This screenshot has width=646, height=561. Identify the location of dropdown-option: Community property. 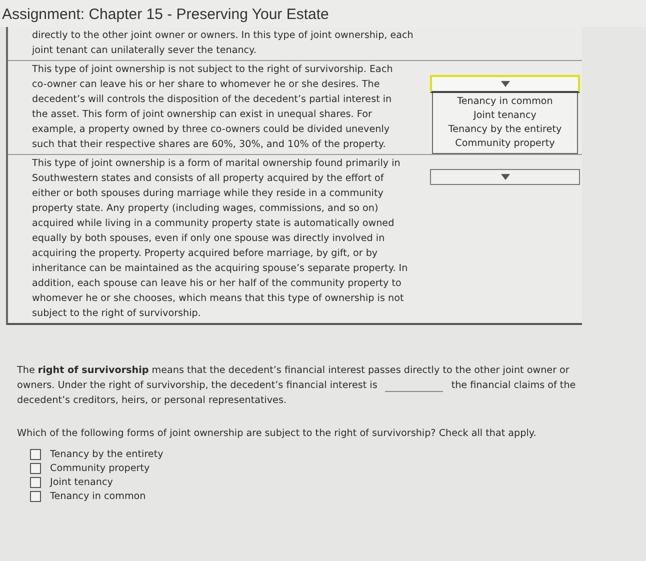
(505, 144).